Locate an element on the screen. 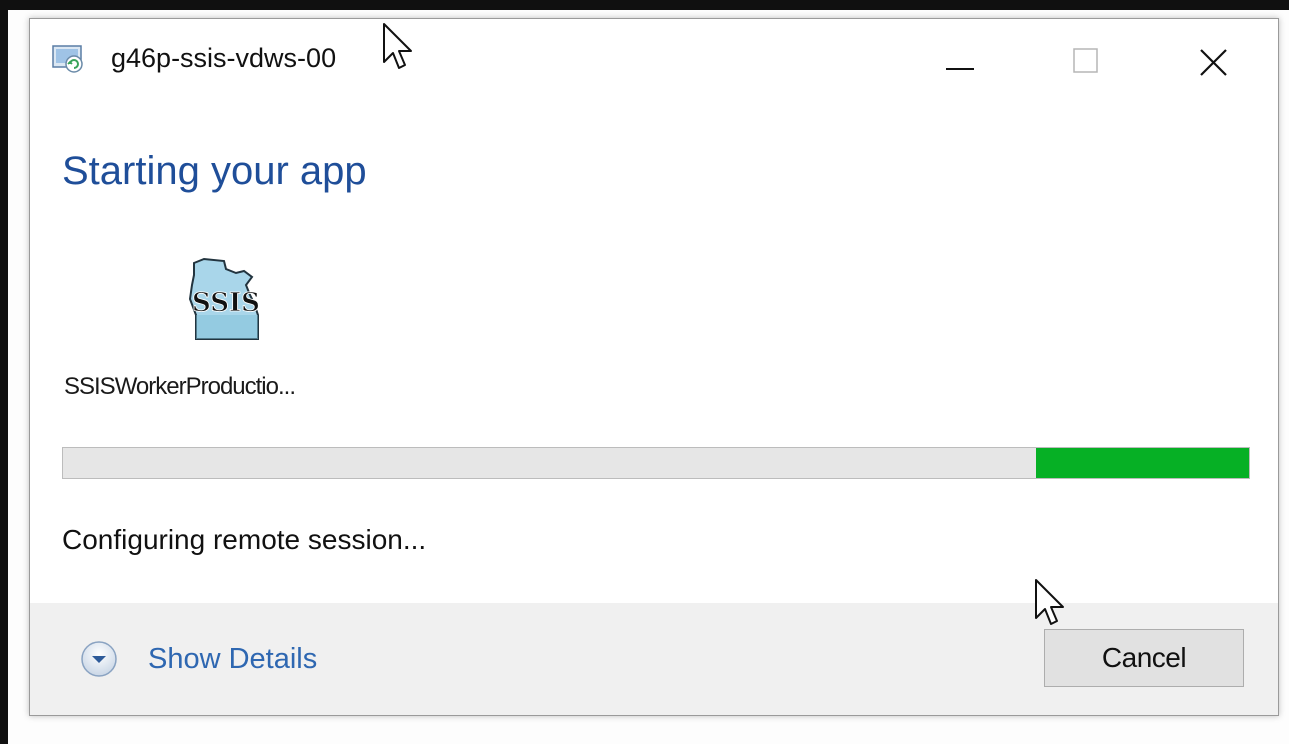 The image size is (1289, 744). window-title: g46p-ssis-vdws-00 is located at coordinates (224, 58).